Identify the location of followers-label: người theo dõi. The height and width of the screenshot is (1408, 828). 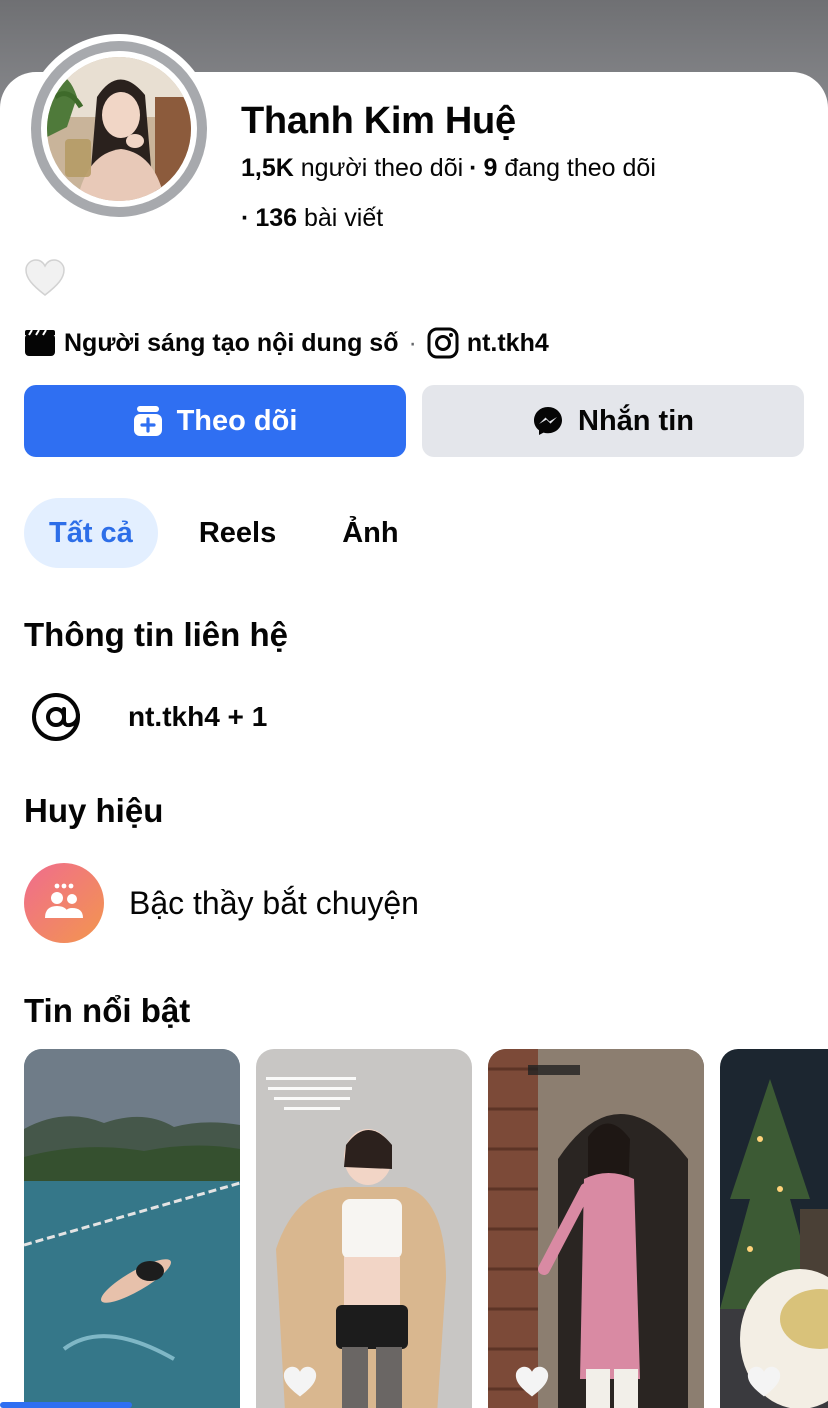
(382, 168).